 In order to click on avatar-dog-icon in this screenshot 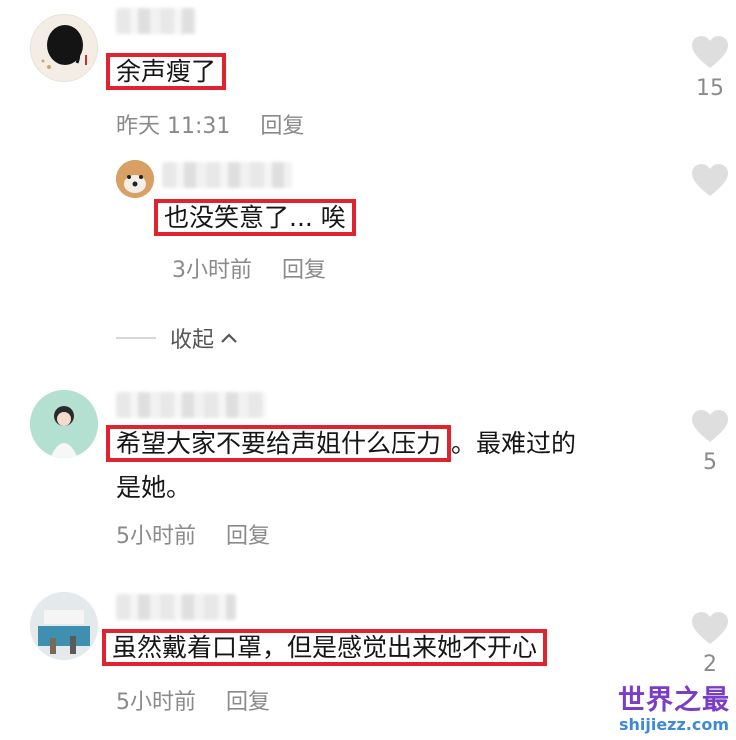, I will do `click(135, 179)`.